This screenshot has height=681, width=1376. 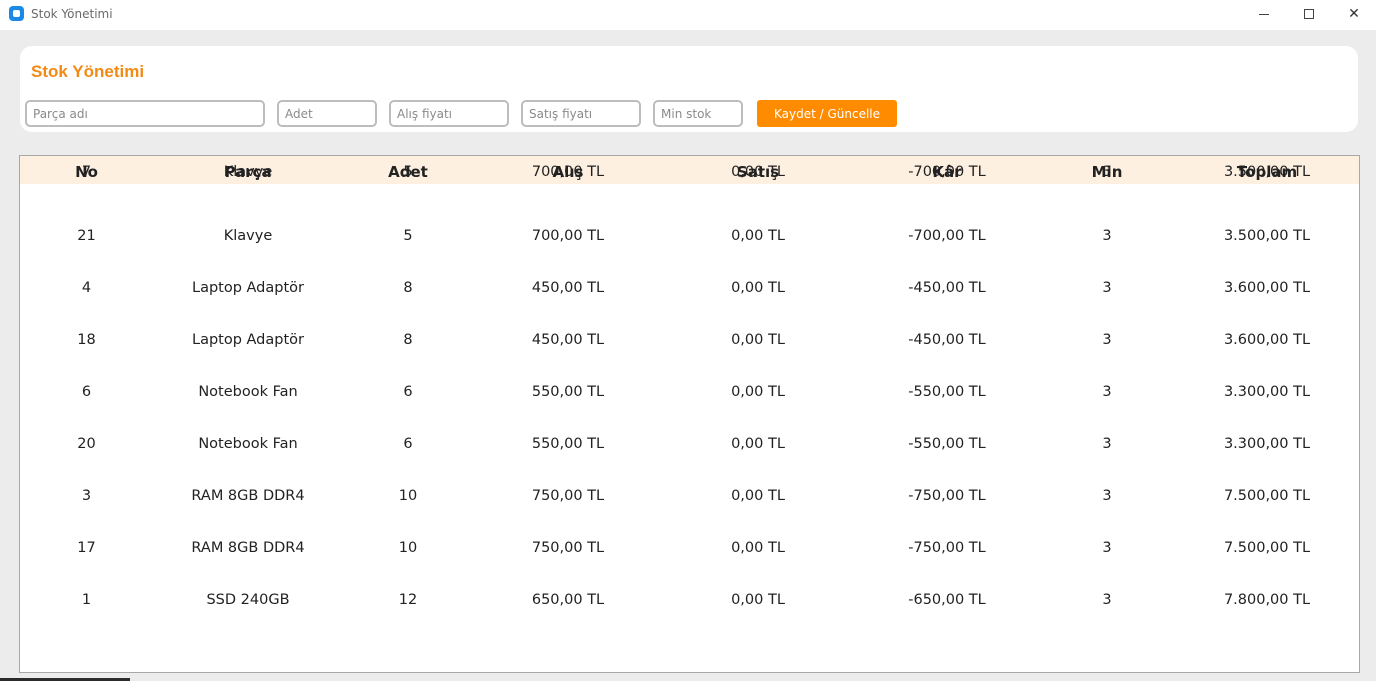 What do you see at coordinates (408, 600) in the screenshot?
I see `cell-qty: 12` at bounding box center [408, 600].